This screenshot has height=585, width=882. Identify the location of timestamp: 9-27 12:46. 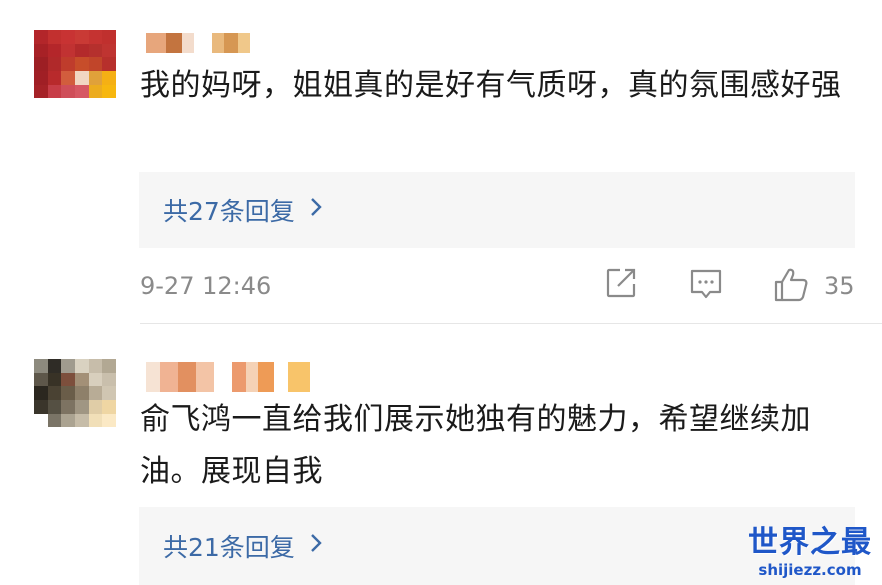
(206, 286).